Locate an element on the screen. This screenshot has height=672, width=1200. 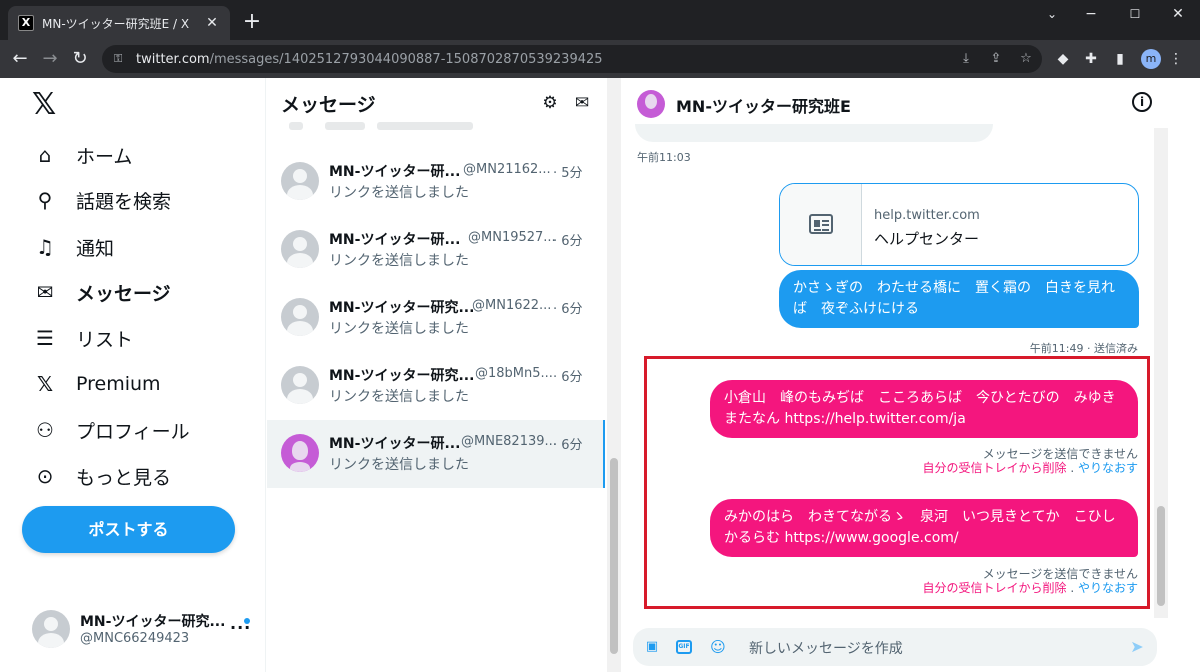
account-switcher: MN-ツイッター研究... @MNC66249423 ··· is located at coordinates (144, 630).